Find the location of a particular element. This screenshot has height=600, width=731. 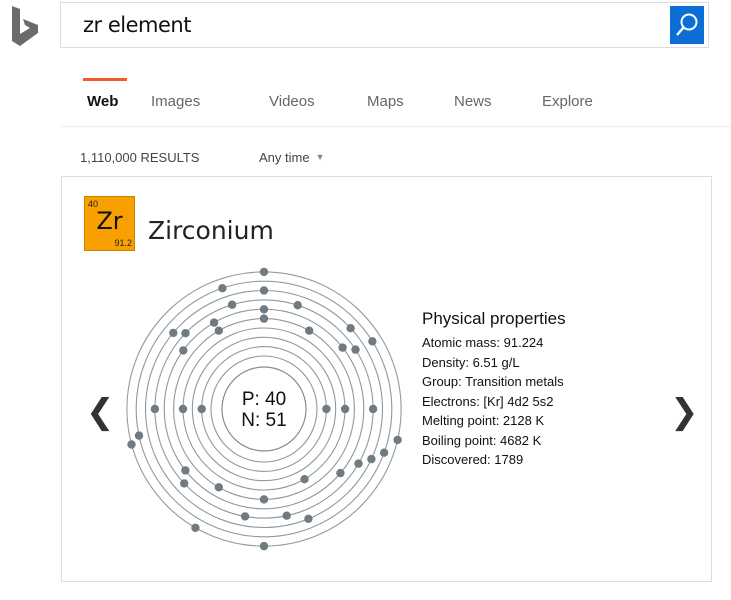

search-button is located at coordinates (687, 25).